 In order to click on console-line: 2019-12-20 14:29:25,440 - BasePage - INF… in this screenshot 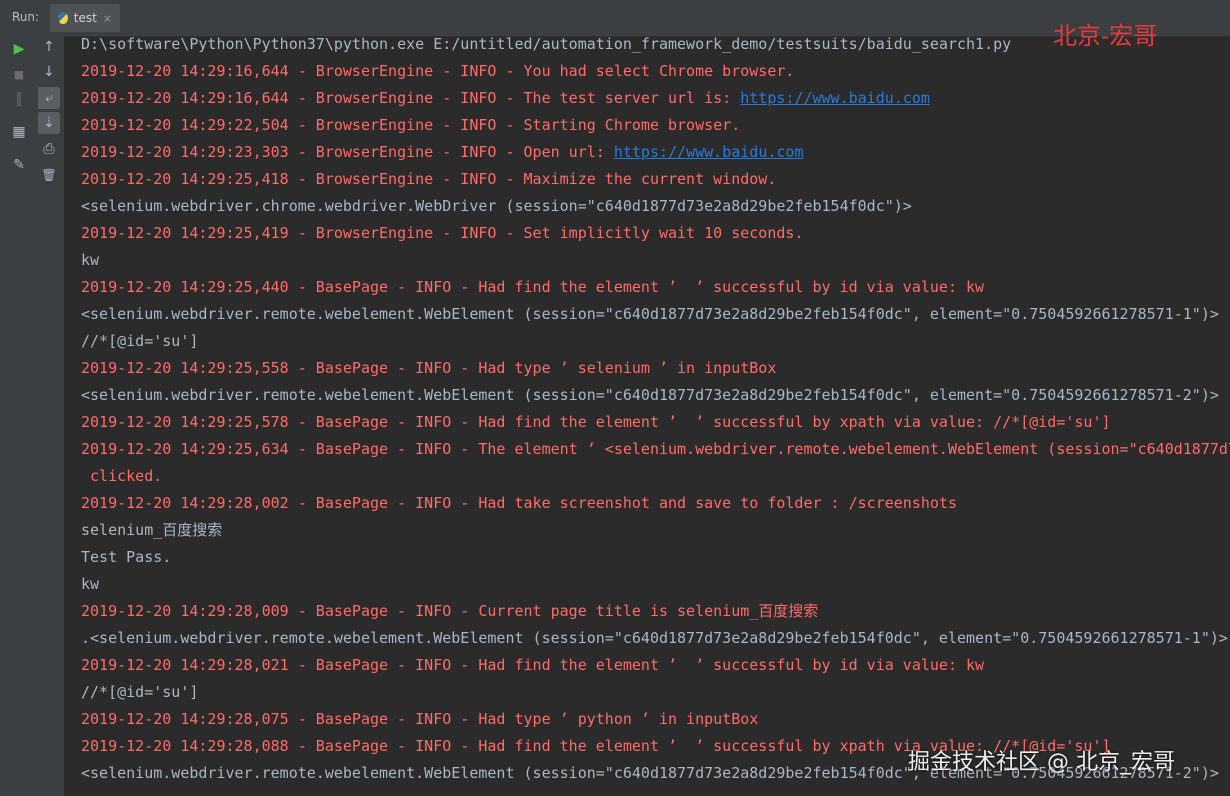, I will do `click(532, 287)`.